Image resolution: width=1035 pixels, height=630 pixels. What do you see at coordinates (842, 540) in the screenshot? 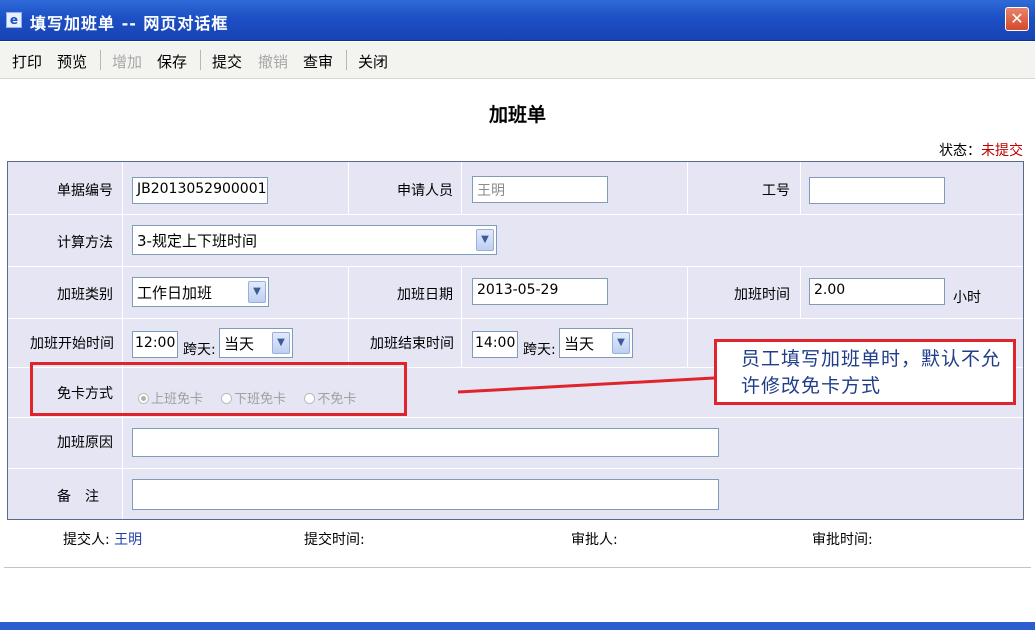
I see `approve-time-label: 审批时间:` at bounding box center [842, 540].